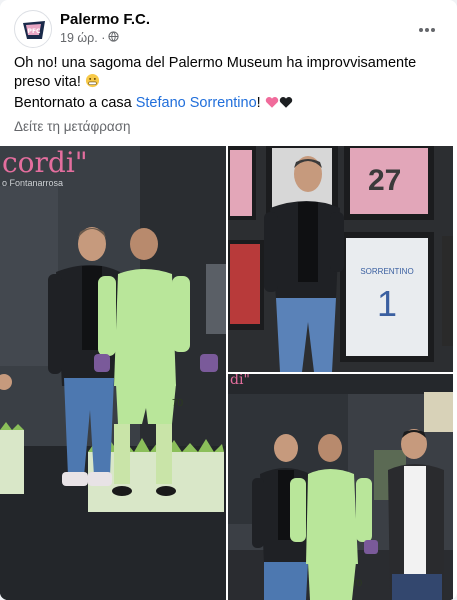 This screenshot has height=600, width=457. I want to click on more-horizontal-icon, so click(427, 29).